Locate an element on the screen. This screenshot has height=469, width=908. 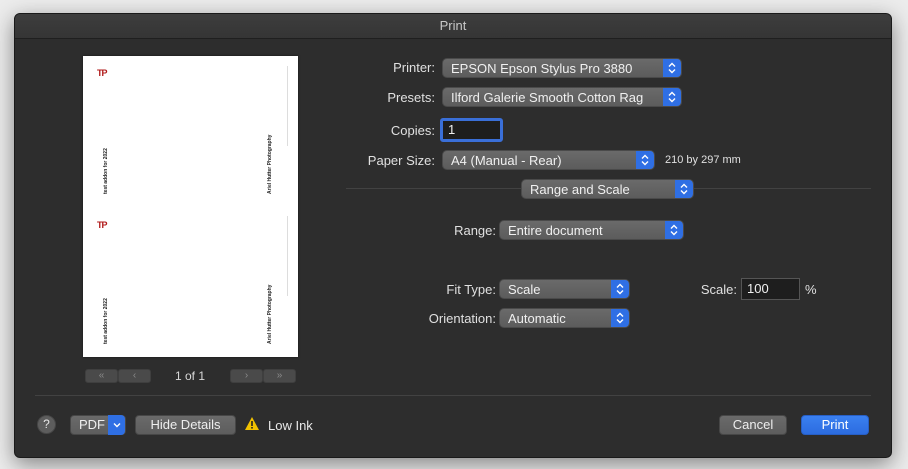
printer-value: EPSON Epson Stylus Pro 3880 is located at coordinates (542, 68).